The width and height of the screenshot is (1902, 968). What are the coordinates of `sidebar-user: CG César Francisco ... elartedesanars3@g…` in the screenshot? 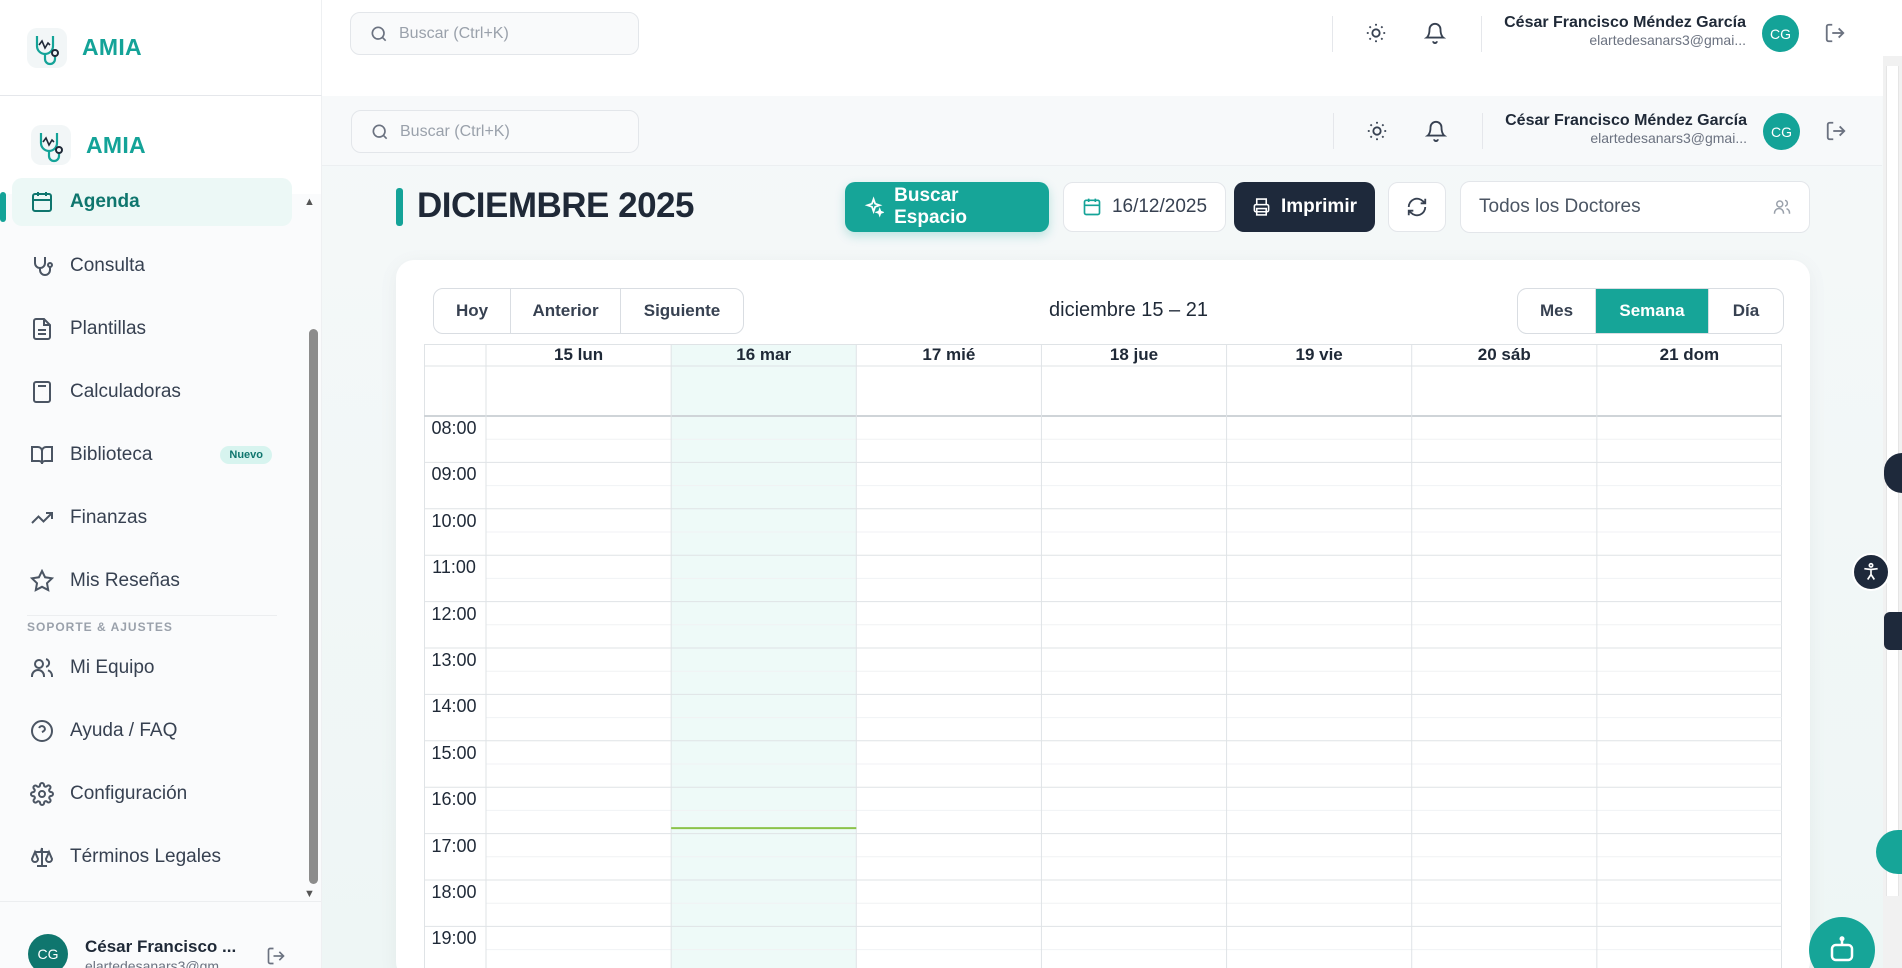 It's located at (160, 934).